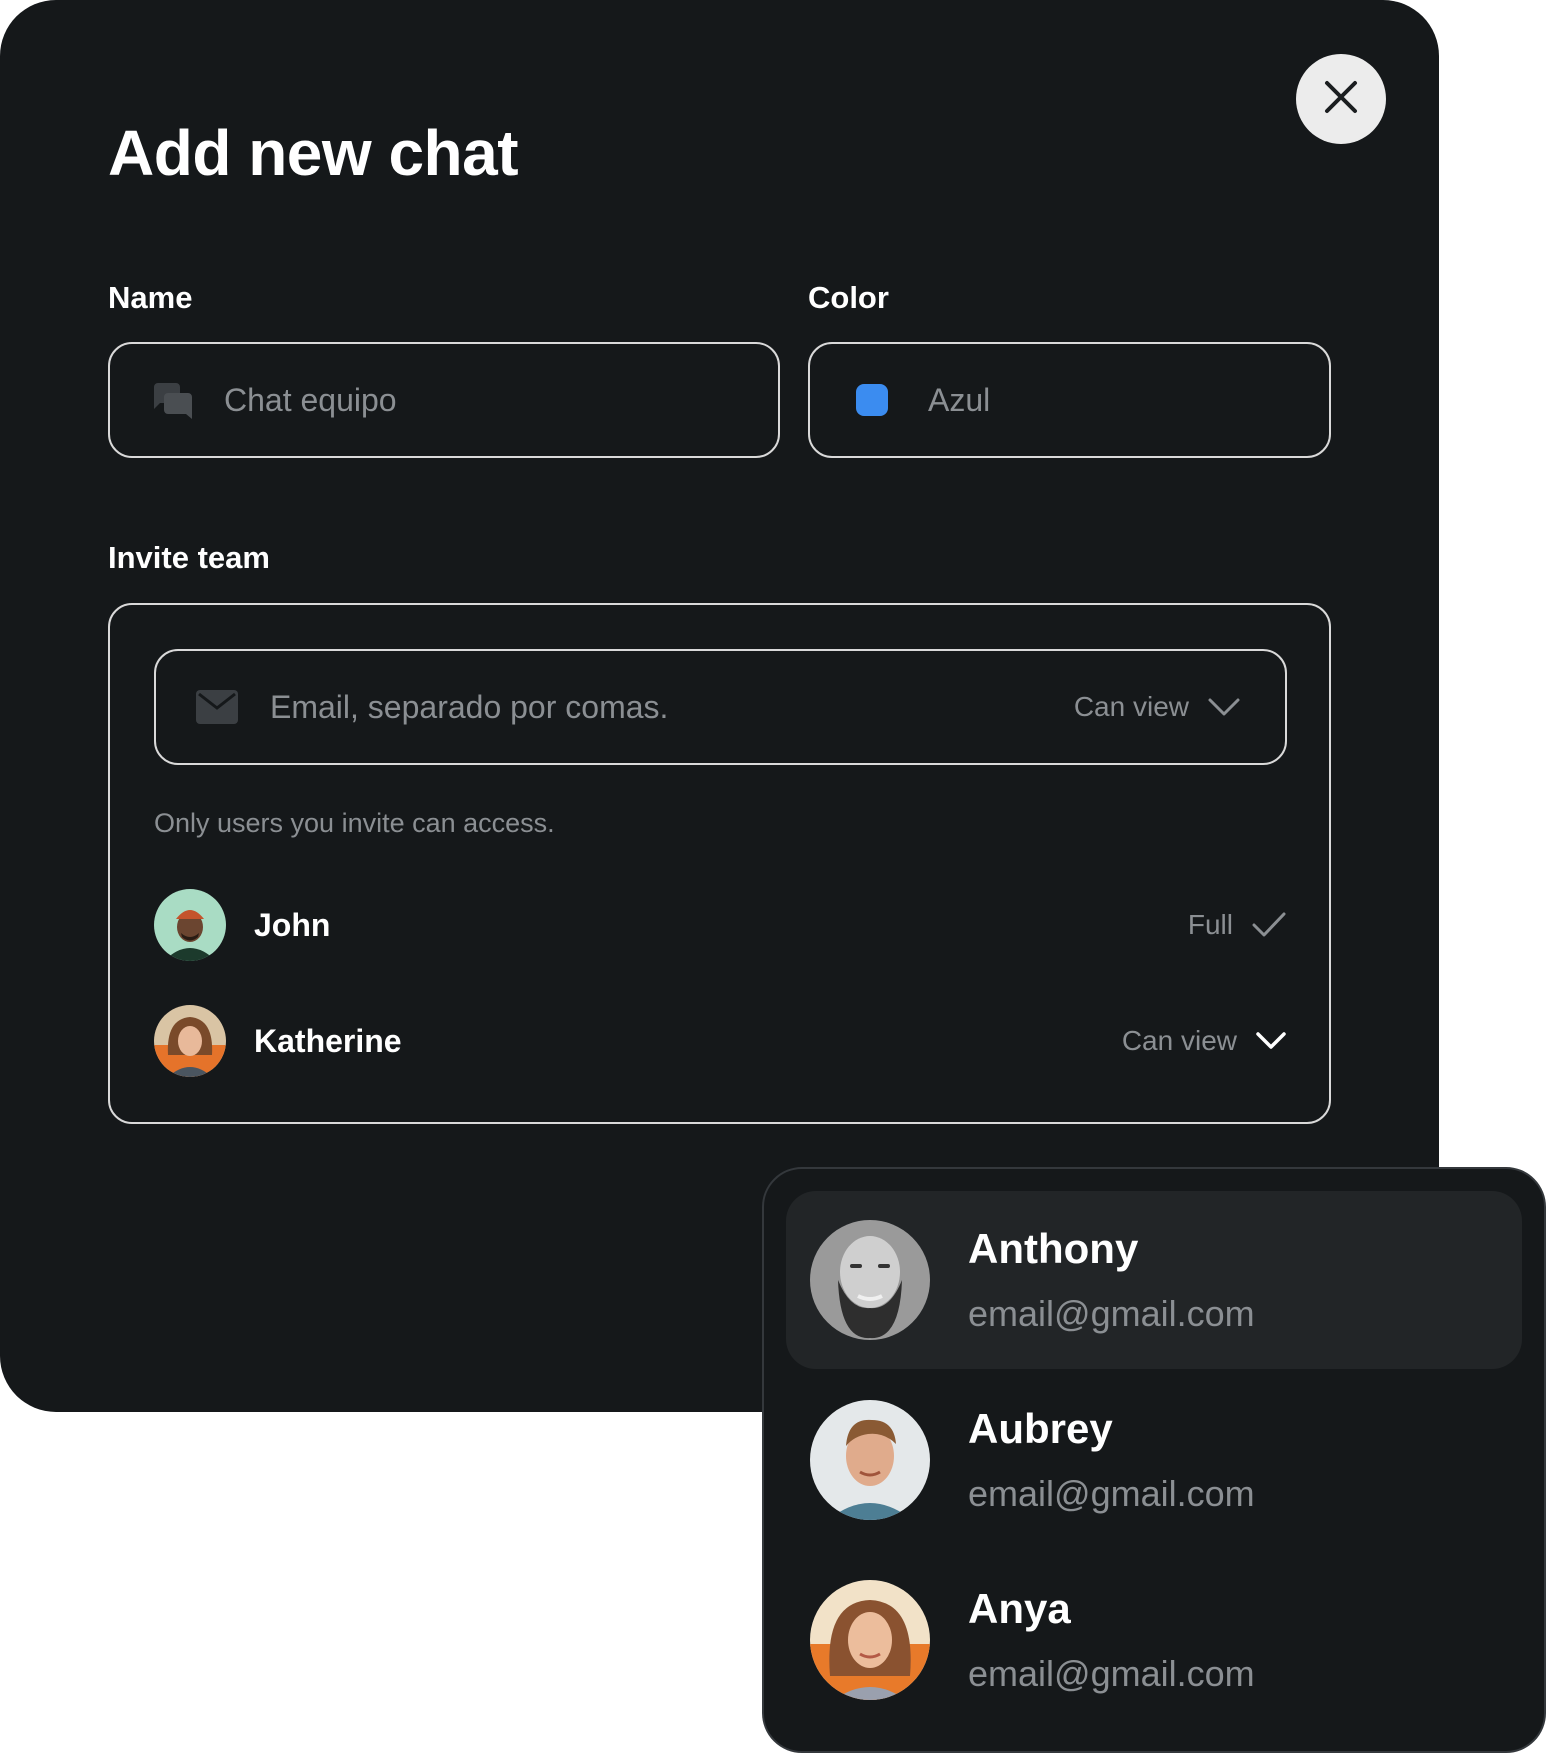 The image size is (1548, 1755). I want to click on avatar-aubrey, so click(870, 1460).